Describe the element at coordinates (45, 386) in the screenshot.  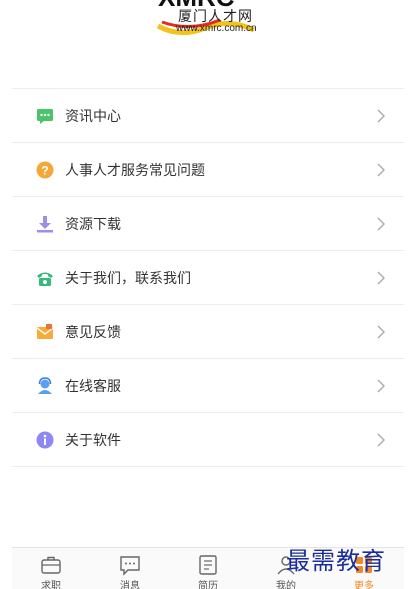
I see `agent-icon` at that location.